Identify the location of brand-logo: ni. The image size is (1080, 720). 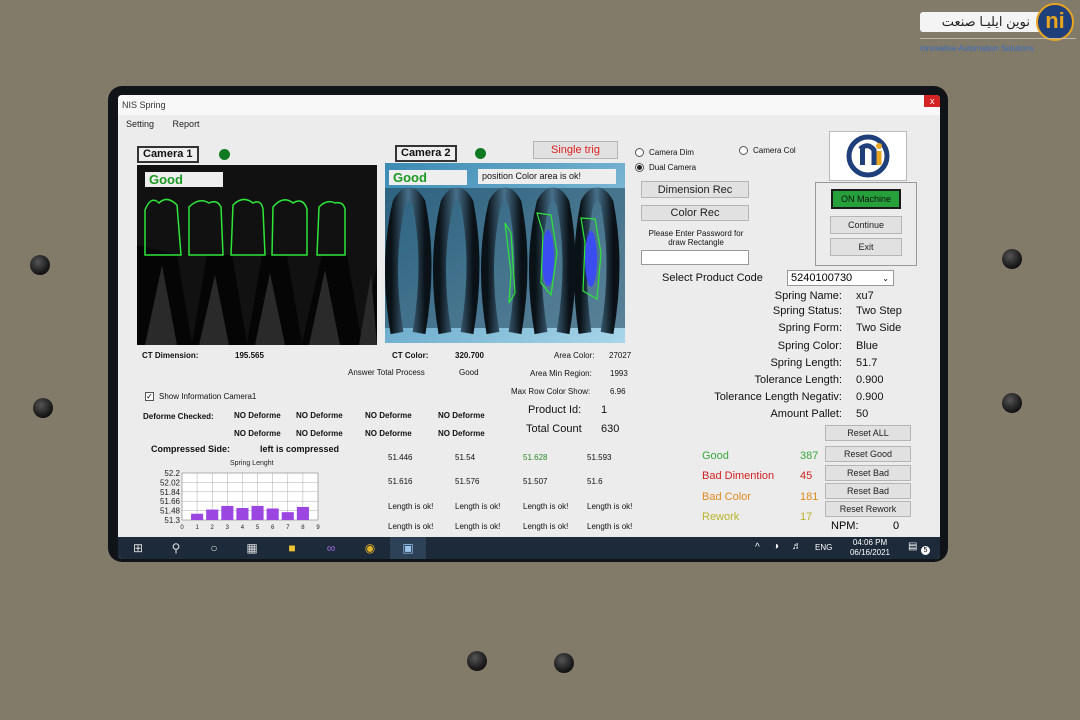
(1055, 22).